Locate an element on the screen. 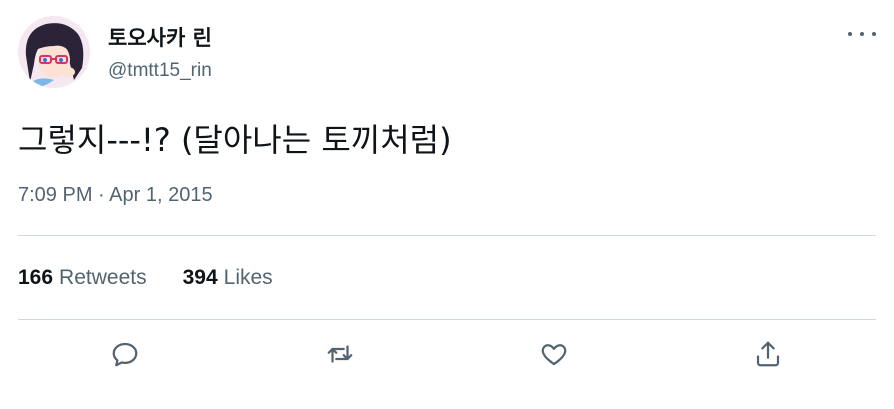  display-name: 토오사카 린 is located at coordinates (160, 37).